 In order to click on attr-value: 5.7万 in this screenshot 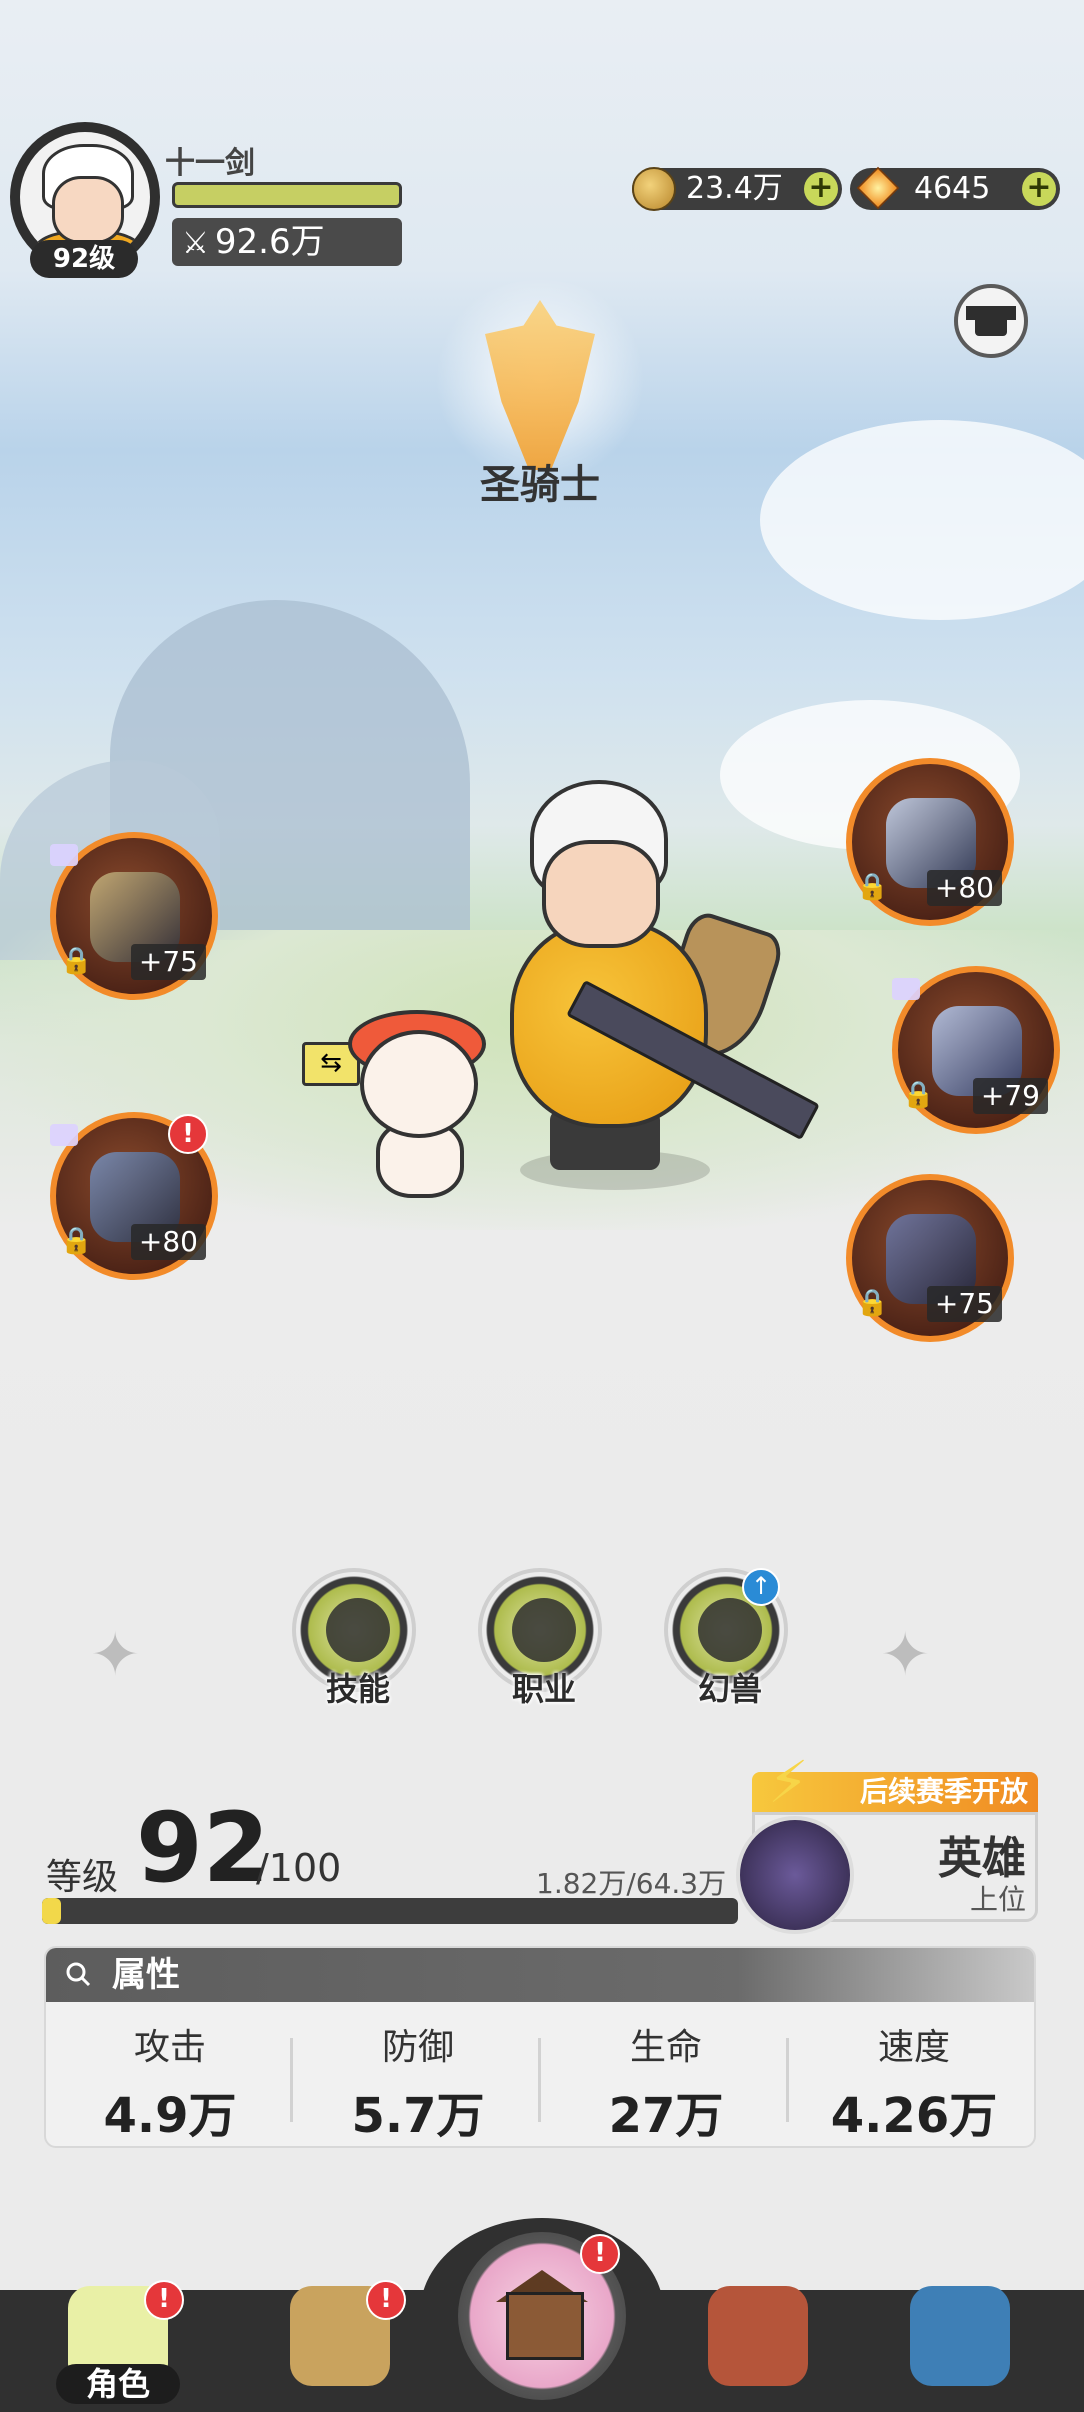, I will do `click(418, 2116)`.